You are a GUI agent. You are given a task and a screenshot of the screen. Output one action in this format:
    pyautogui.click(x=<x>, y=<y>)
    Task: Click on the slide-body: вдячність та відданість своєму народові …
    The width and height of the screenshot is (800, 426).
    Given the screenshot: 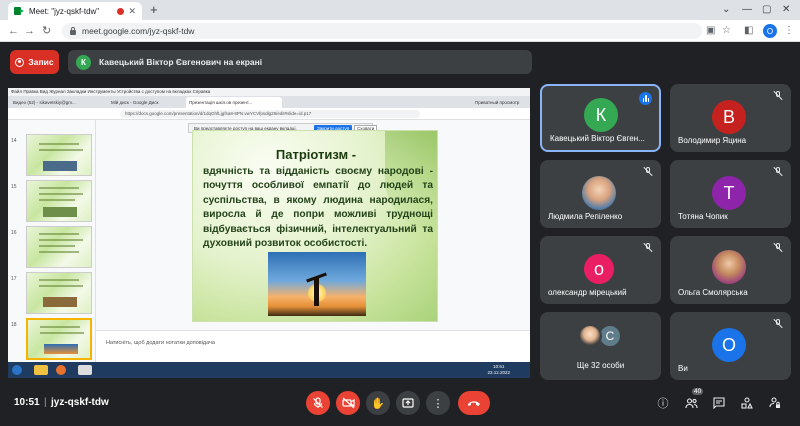 What is the action you would take?
    pyautogui.click(x=318, y=208)
    